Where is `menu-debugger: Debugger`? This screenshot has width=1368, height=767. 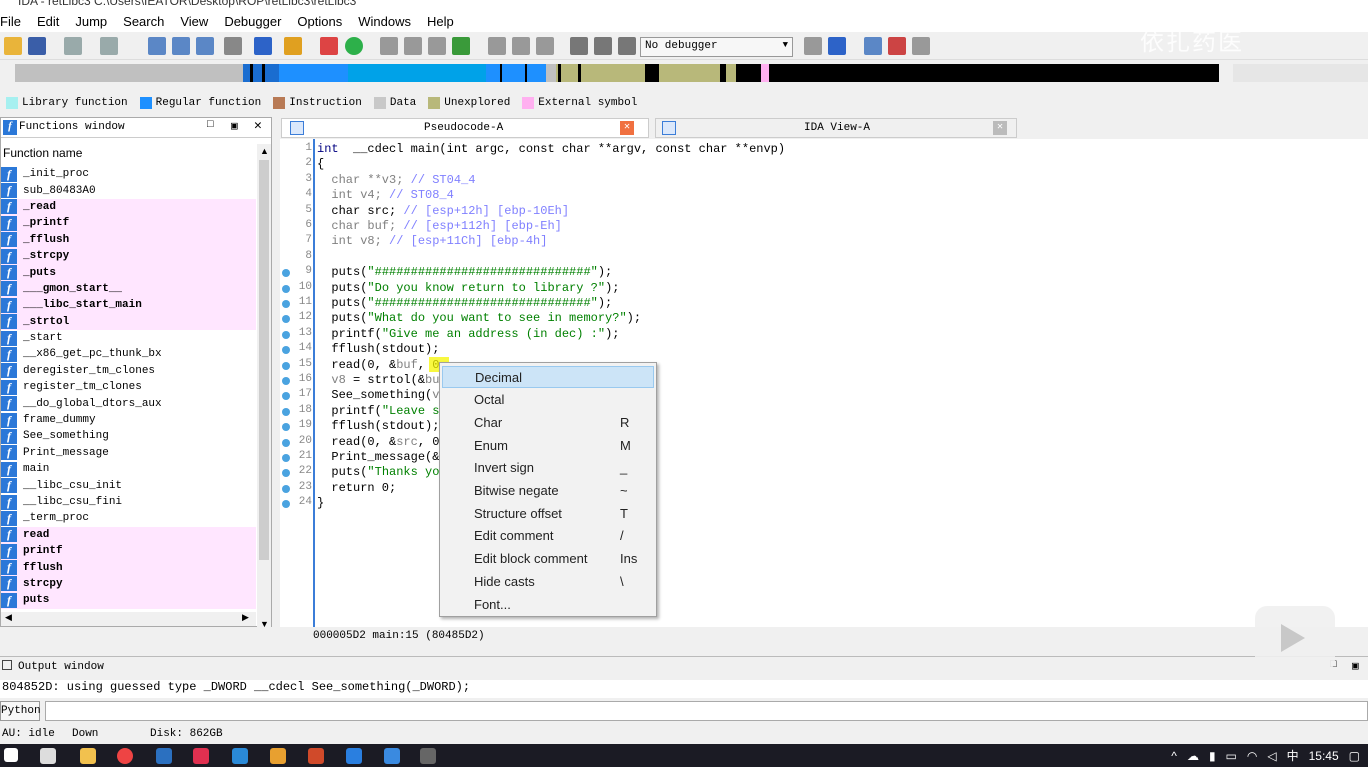 menu-debugger: Debugger is located at coordinates (256, 21).